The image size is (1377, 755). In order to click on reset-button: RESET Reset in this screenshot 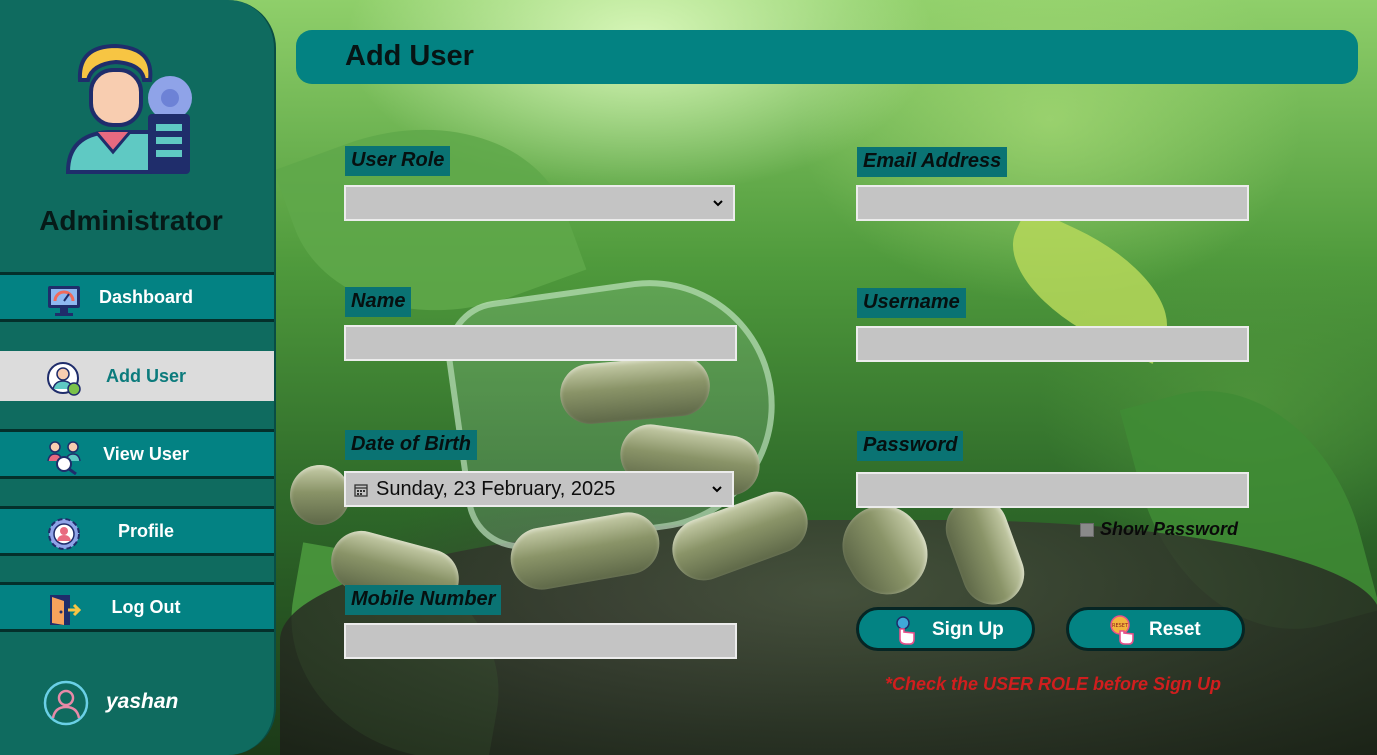, I will do `click(1155, 629)`.